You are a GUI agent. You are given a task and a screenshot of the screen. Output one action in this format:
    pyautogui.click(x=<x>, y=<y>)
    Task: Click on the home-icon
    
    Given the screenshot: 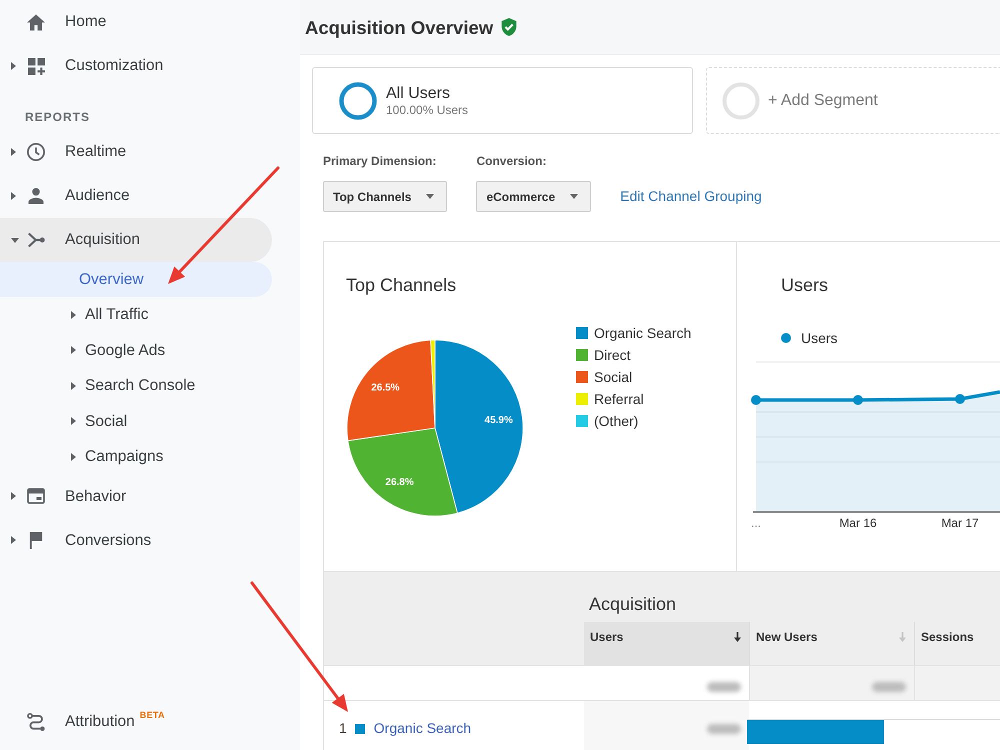 What is the action you would take?
    pyautogui.click(x=36, y=22)
    